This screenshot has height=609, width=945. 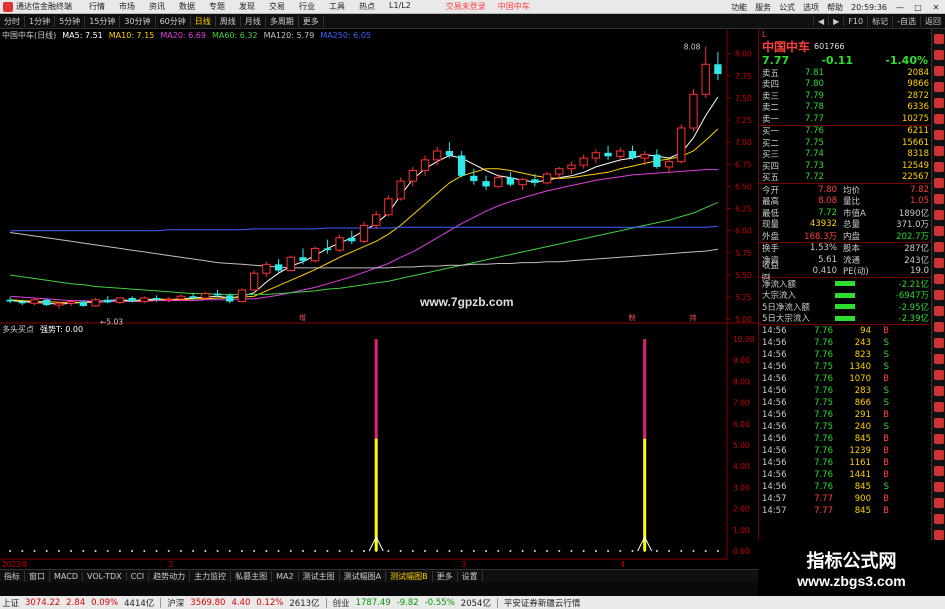 I want to click on period-tab: 多周期, so click(x=282, y=21).